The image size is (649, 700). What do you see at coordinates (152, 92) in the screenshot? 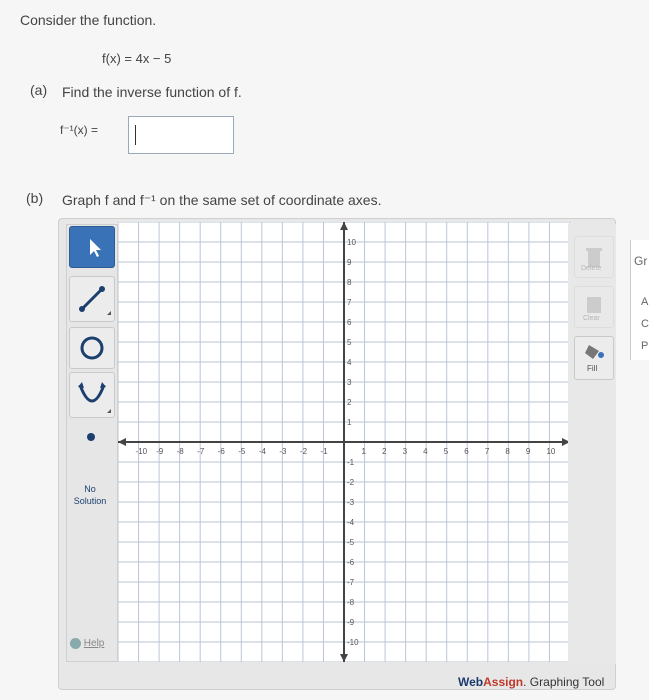
I see `part-a-text: Find the inverse function of f.` at bounding box center [152, 92].